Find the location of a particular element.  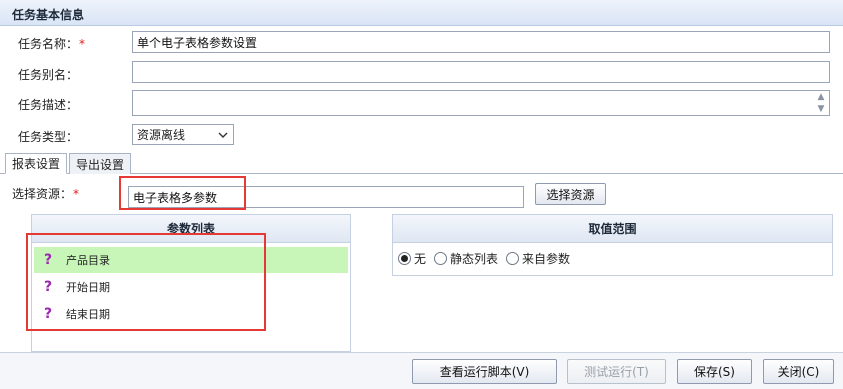

resource-label: 选择资源：* is located at coordinates (45, 193).